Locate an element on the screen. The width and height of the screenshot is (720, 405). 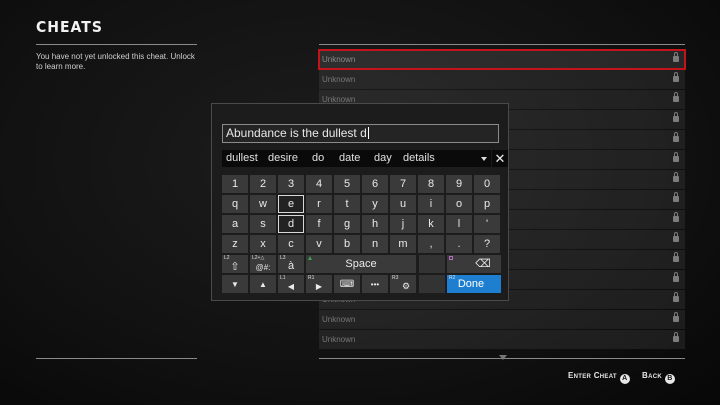
key-1-8: o is located at coordinates (459, 204).